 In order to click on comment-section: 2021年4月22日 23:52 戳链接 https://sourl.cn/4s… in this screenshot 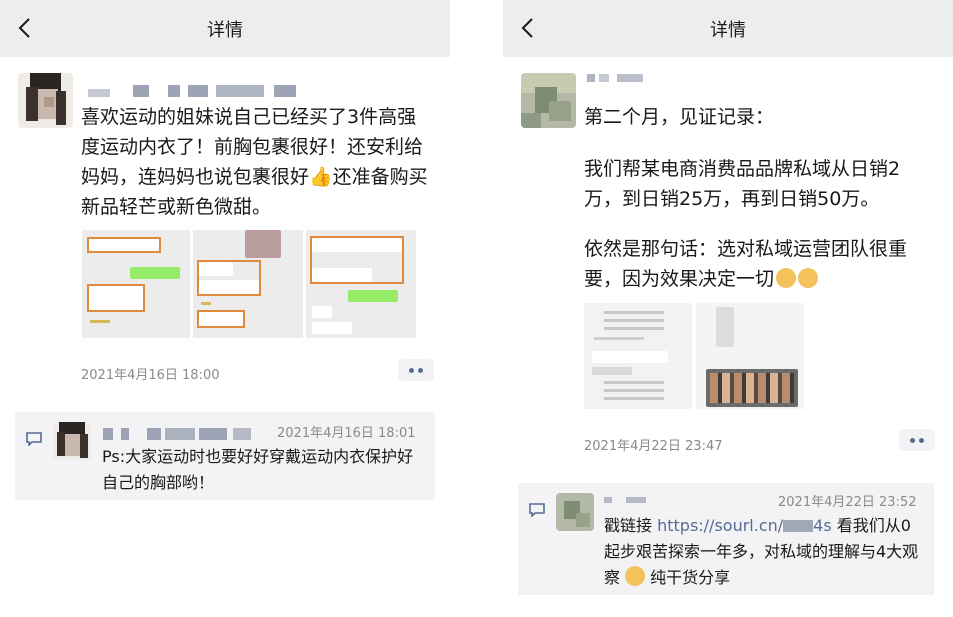, I will do `click(726, 539)`.